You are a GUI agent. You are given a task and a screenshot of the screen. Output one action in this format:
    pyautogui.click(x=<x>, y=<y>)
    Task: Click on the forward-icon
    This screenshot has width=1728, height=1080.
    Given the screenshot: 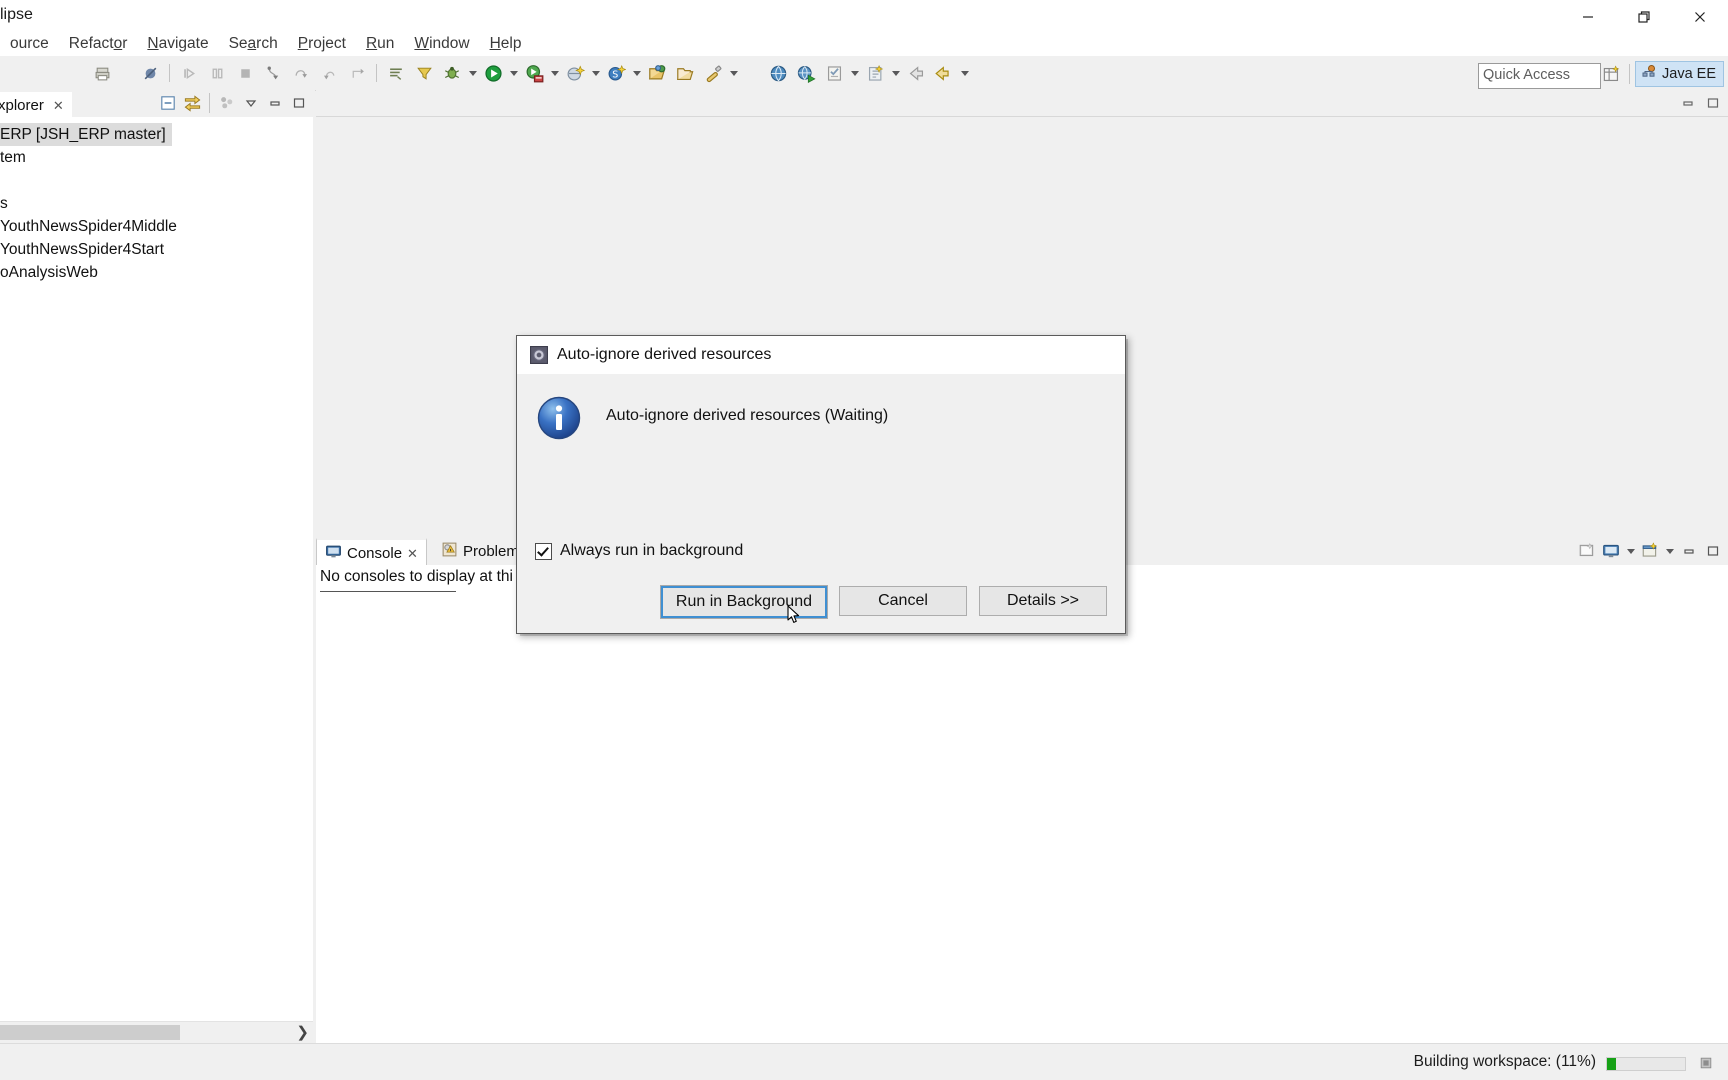 What is the action you would take?
    pyautogui.click(x=944, y=73)
    